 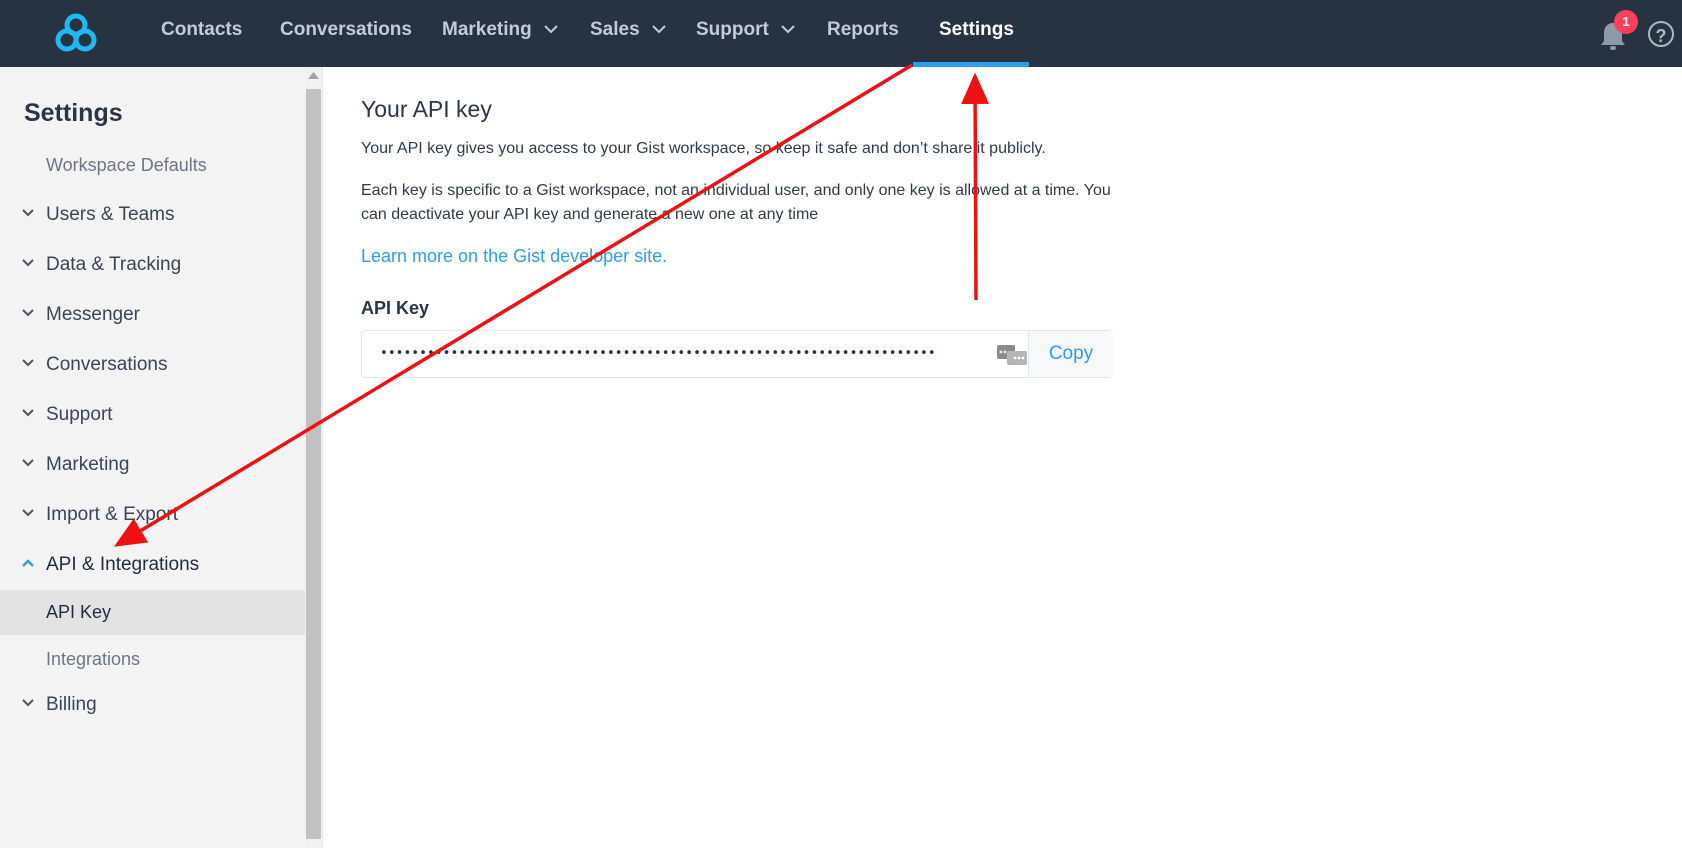 I want to click on nav-contacts-label: Contacts, so click(x=202, y=29).